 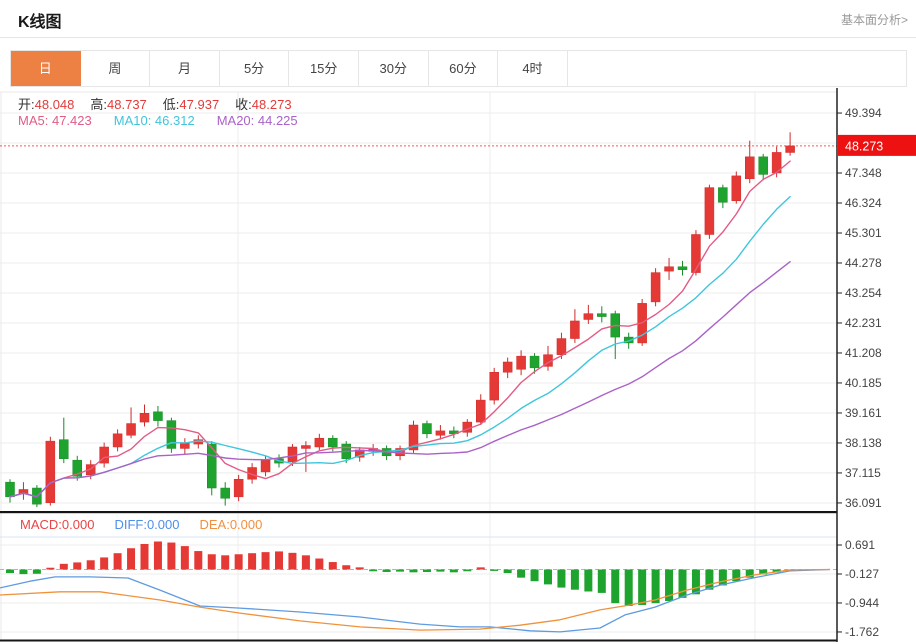 I want to click on svg-text: -0.944, so click(x=862, y=603).